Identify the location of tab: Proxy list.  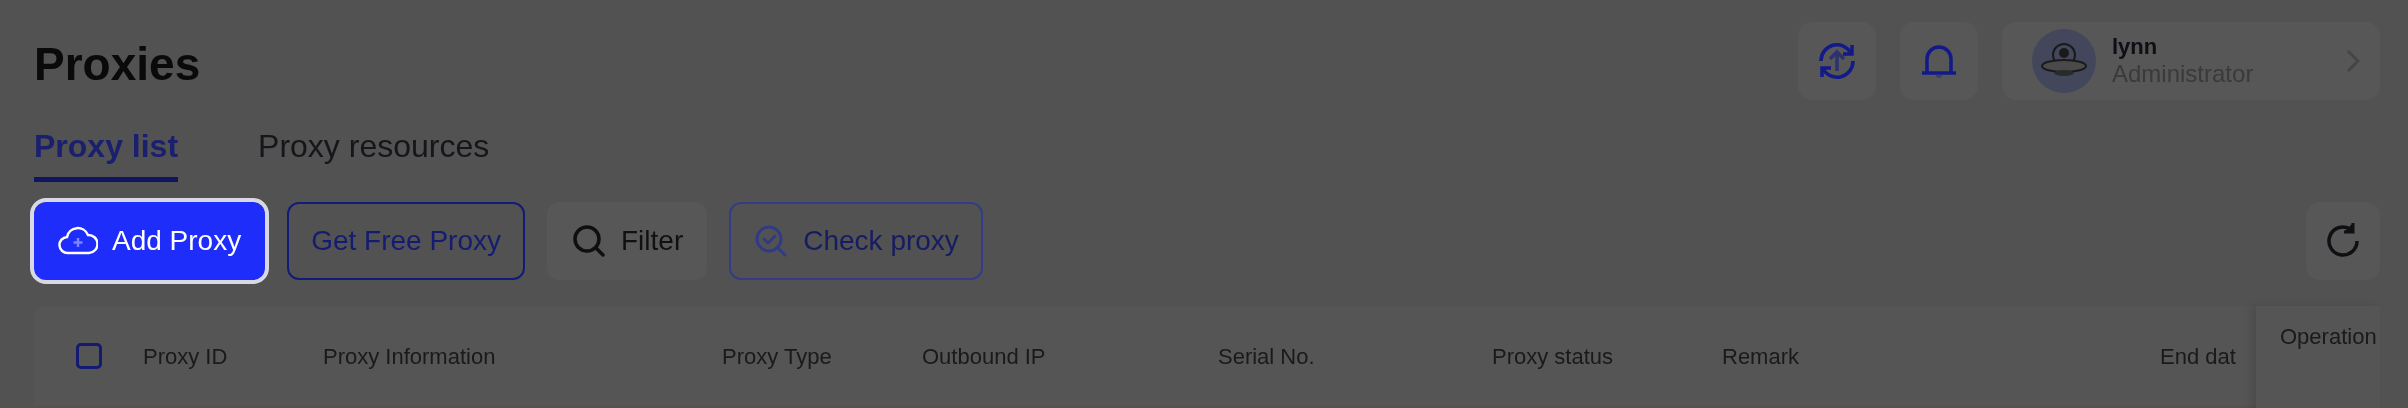
(106, 155).